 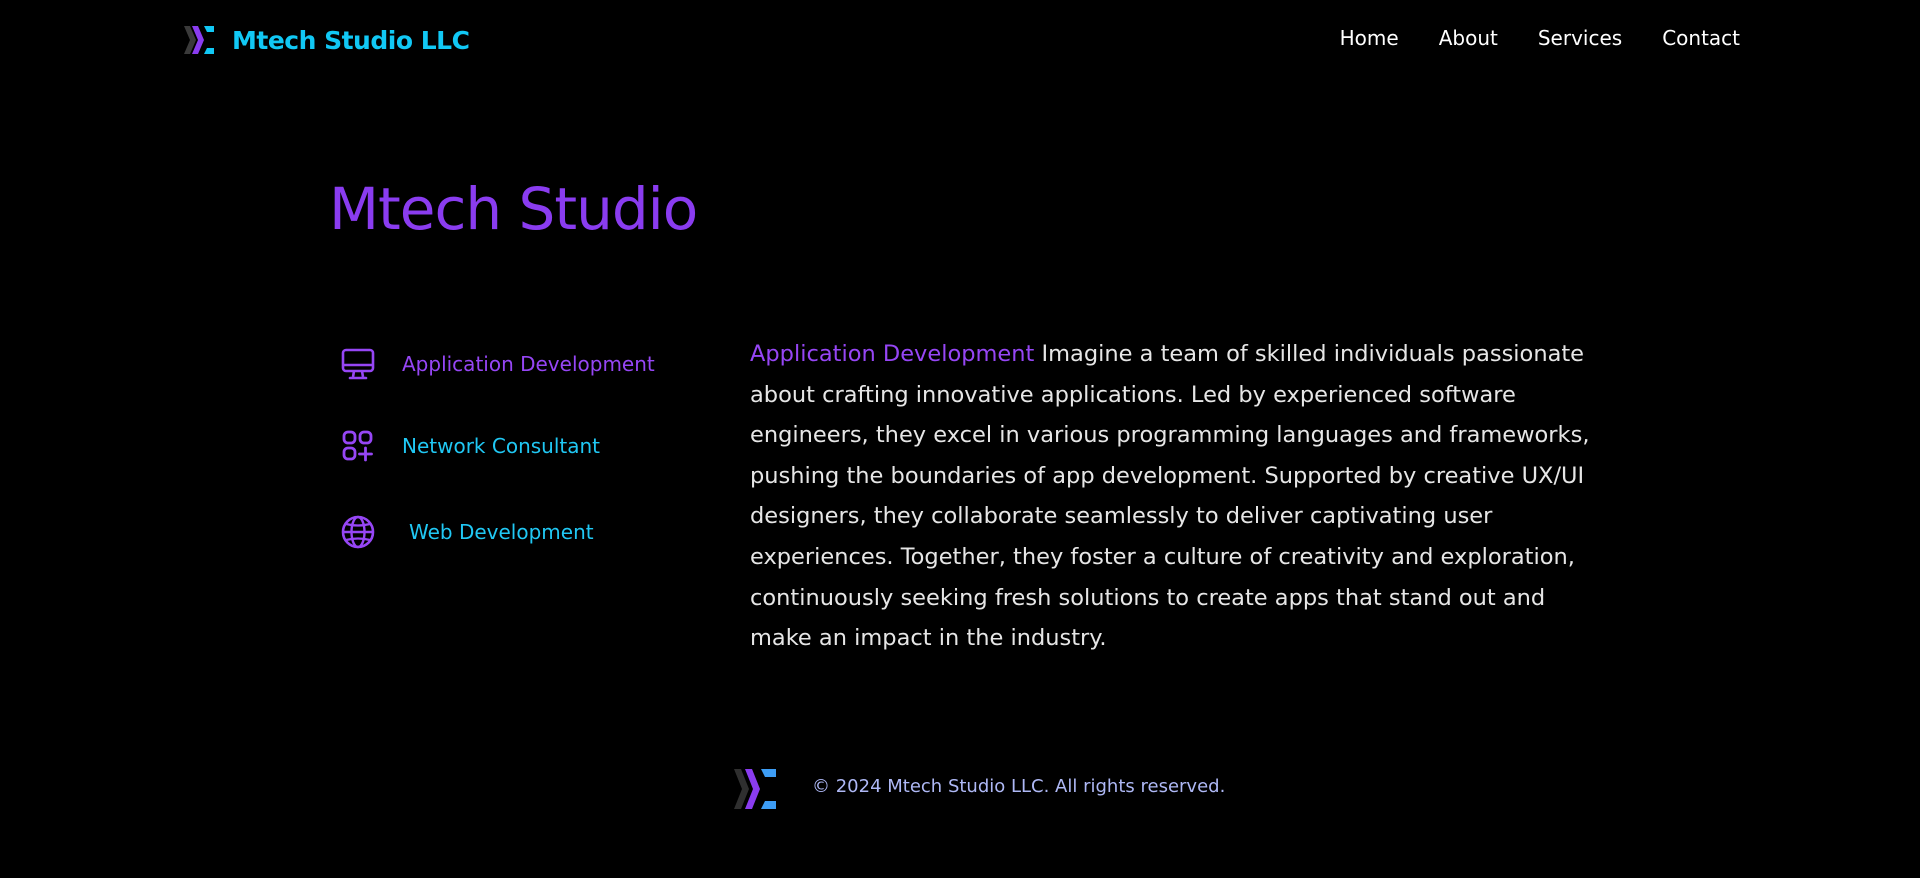 I want to click on service-label: Network Consultant, so click(x=501, y=446).